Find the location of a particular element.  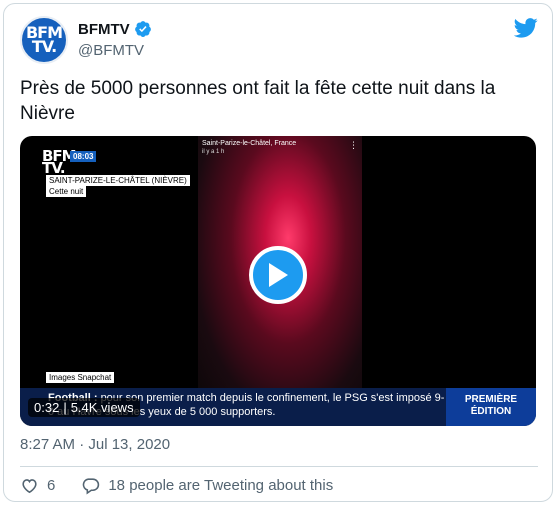

author-handle: @BFMTV is located at coordinates (111, 50).